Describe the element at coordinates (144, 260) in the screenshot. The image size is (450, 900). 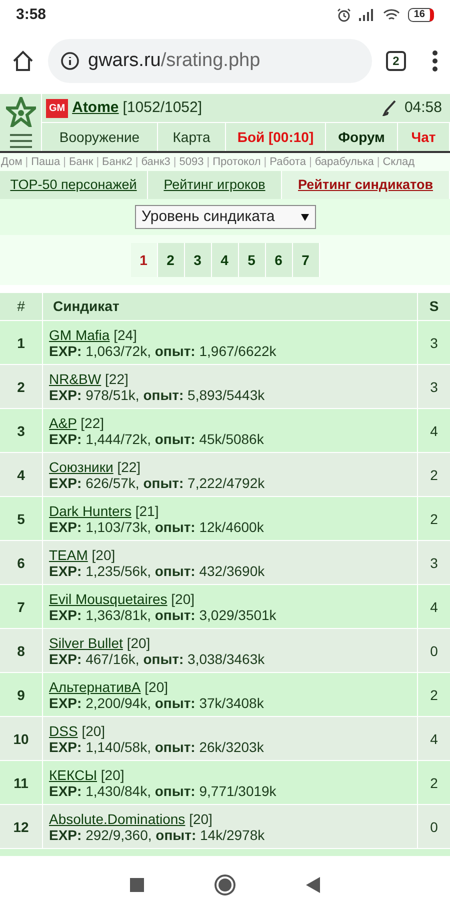
I see `page-link: 1` at that location.